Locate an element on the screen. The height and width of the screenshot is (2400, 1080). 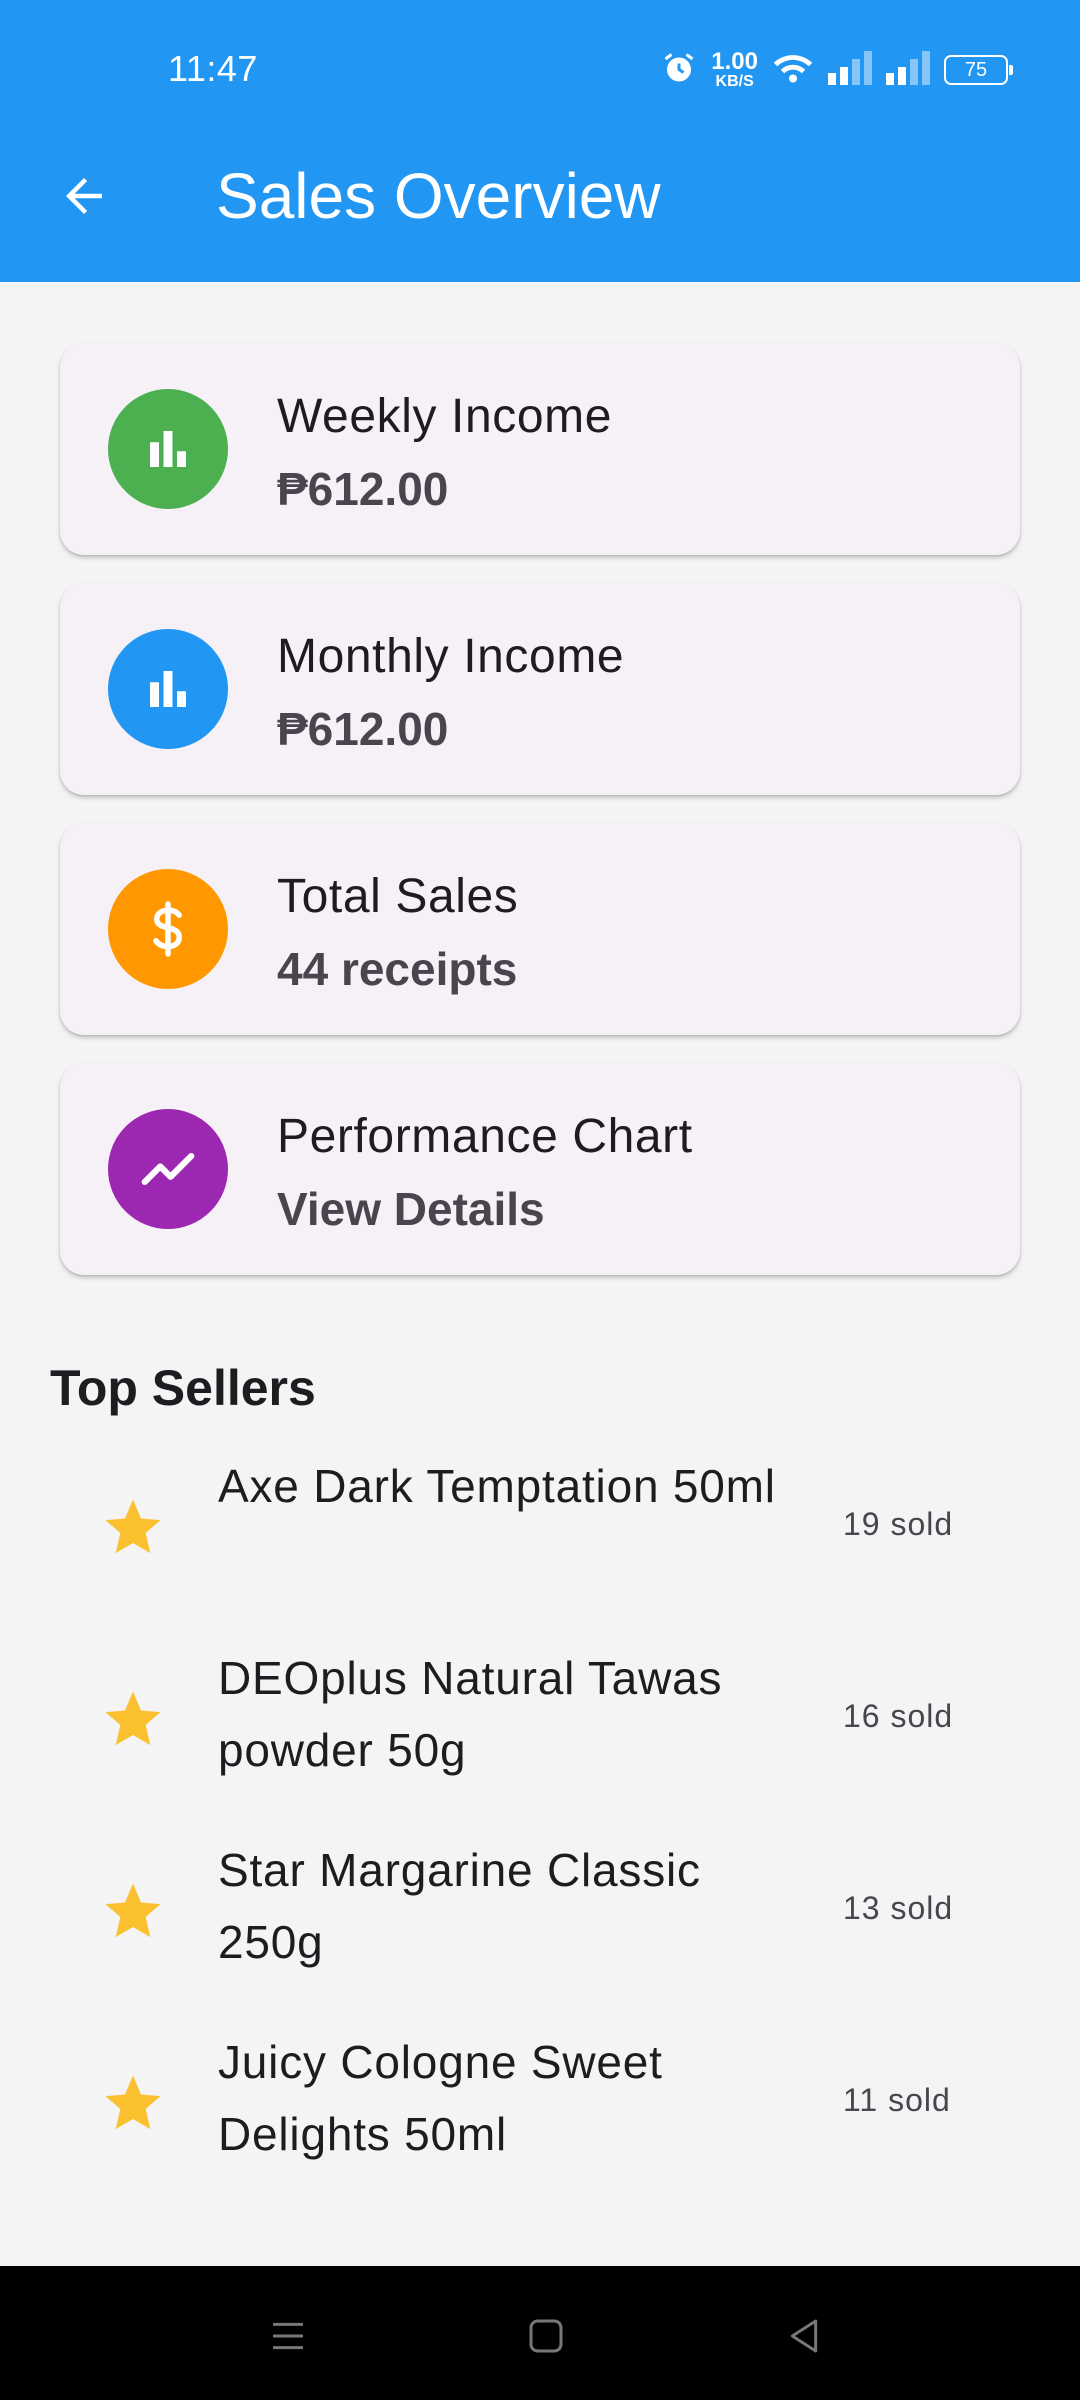
menu-button is located at coordinates (288, 2336).